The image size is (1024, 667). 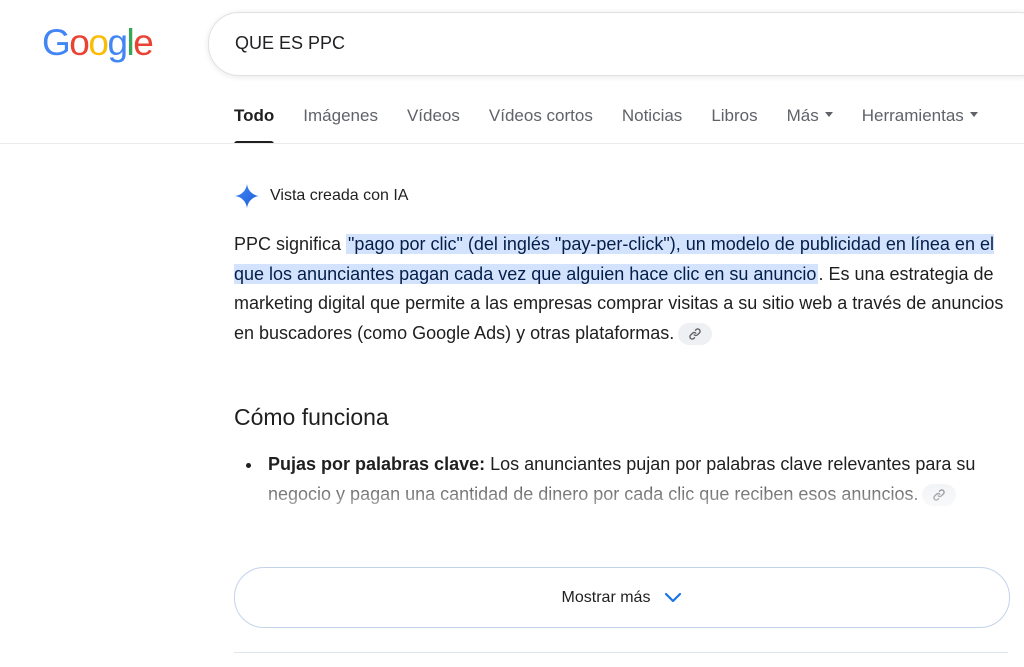 I want to click on tab-label: Vídeos cortos, so click(x=540, y=115).